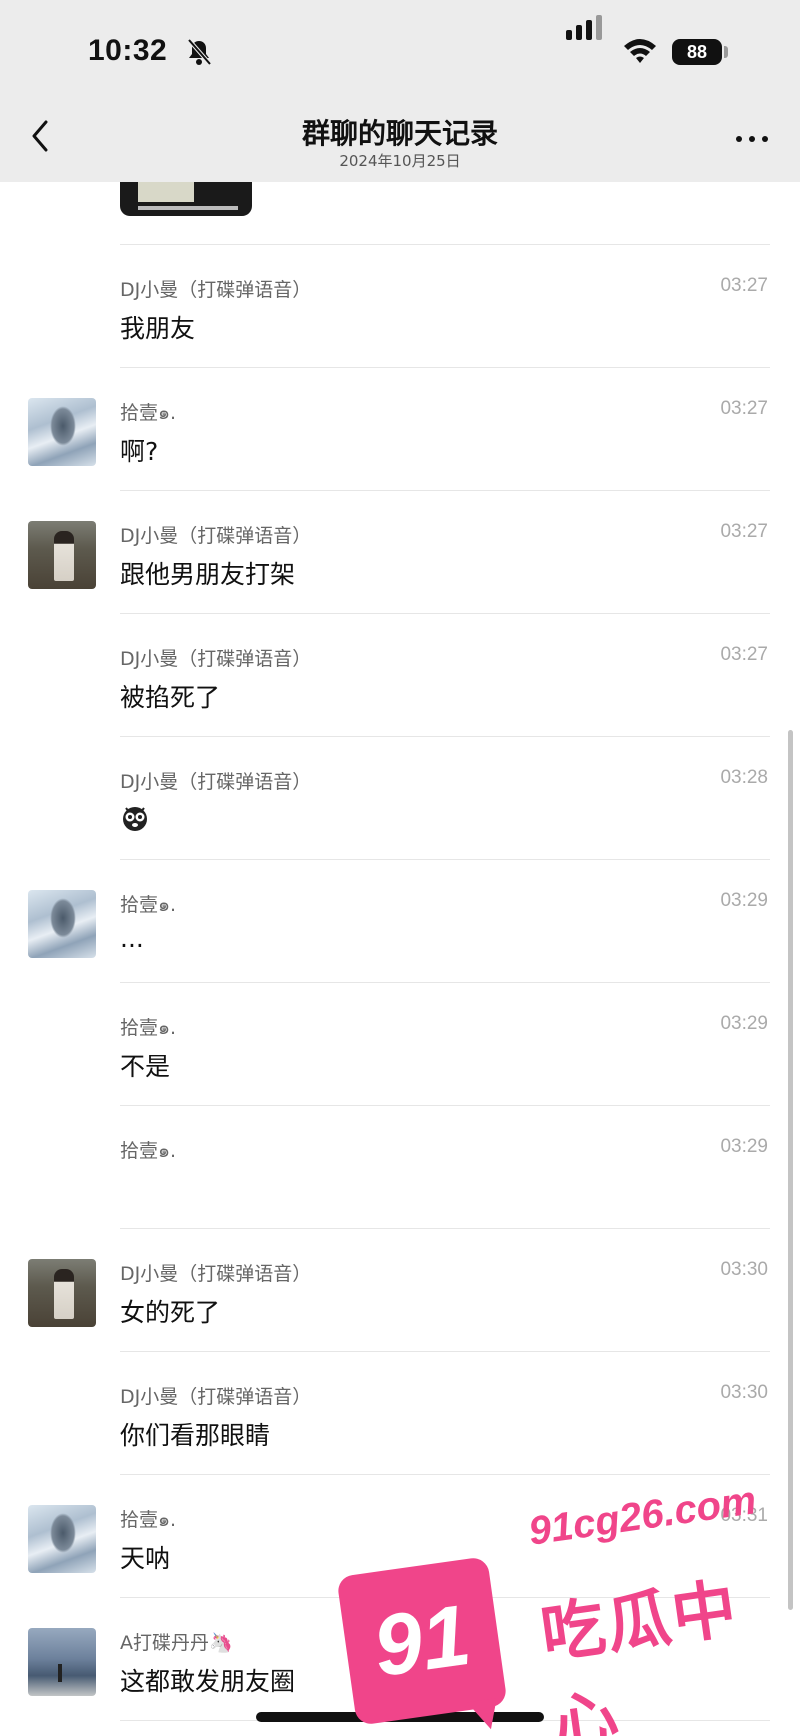 The height and width of the screenshot is (1736, 800). Describe the element at coordinates (199, 52) in the screenshot. I see `bell-off-icon` at that location.